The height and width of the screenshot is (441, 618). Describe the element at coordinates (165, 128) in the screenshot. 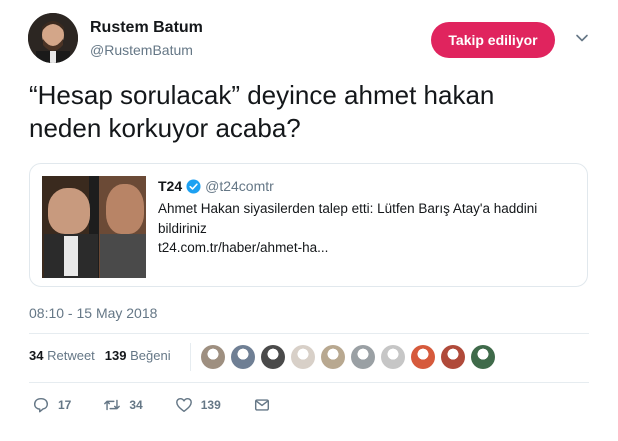

I see `tweet-text-line-2: neden korkuyor acaba?` at that location.